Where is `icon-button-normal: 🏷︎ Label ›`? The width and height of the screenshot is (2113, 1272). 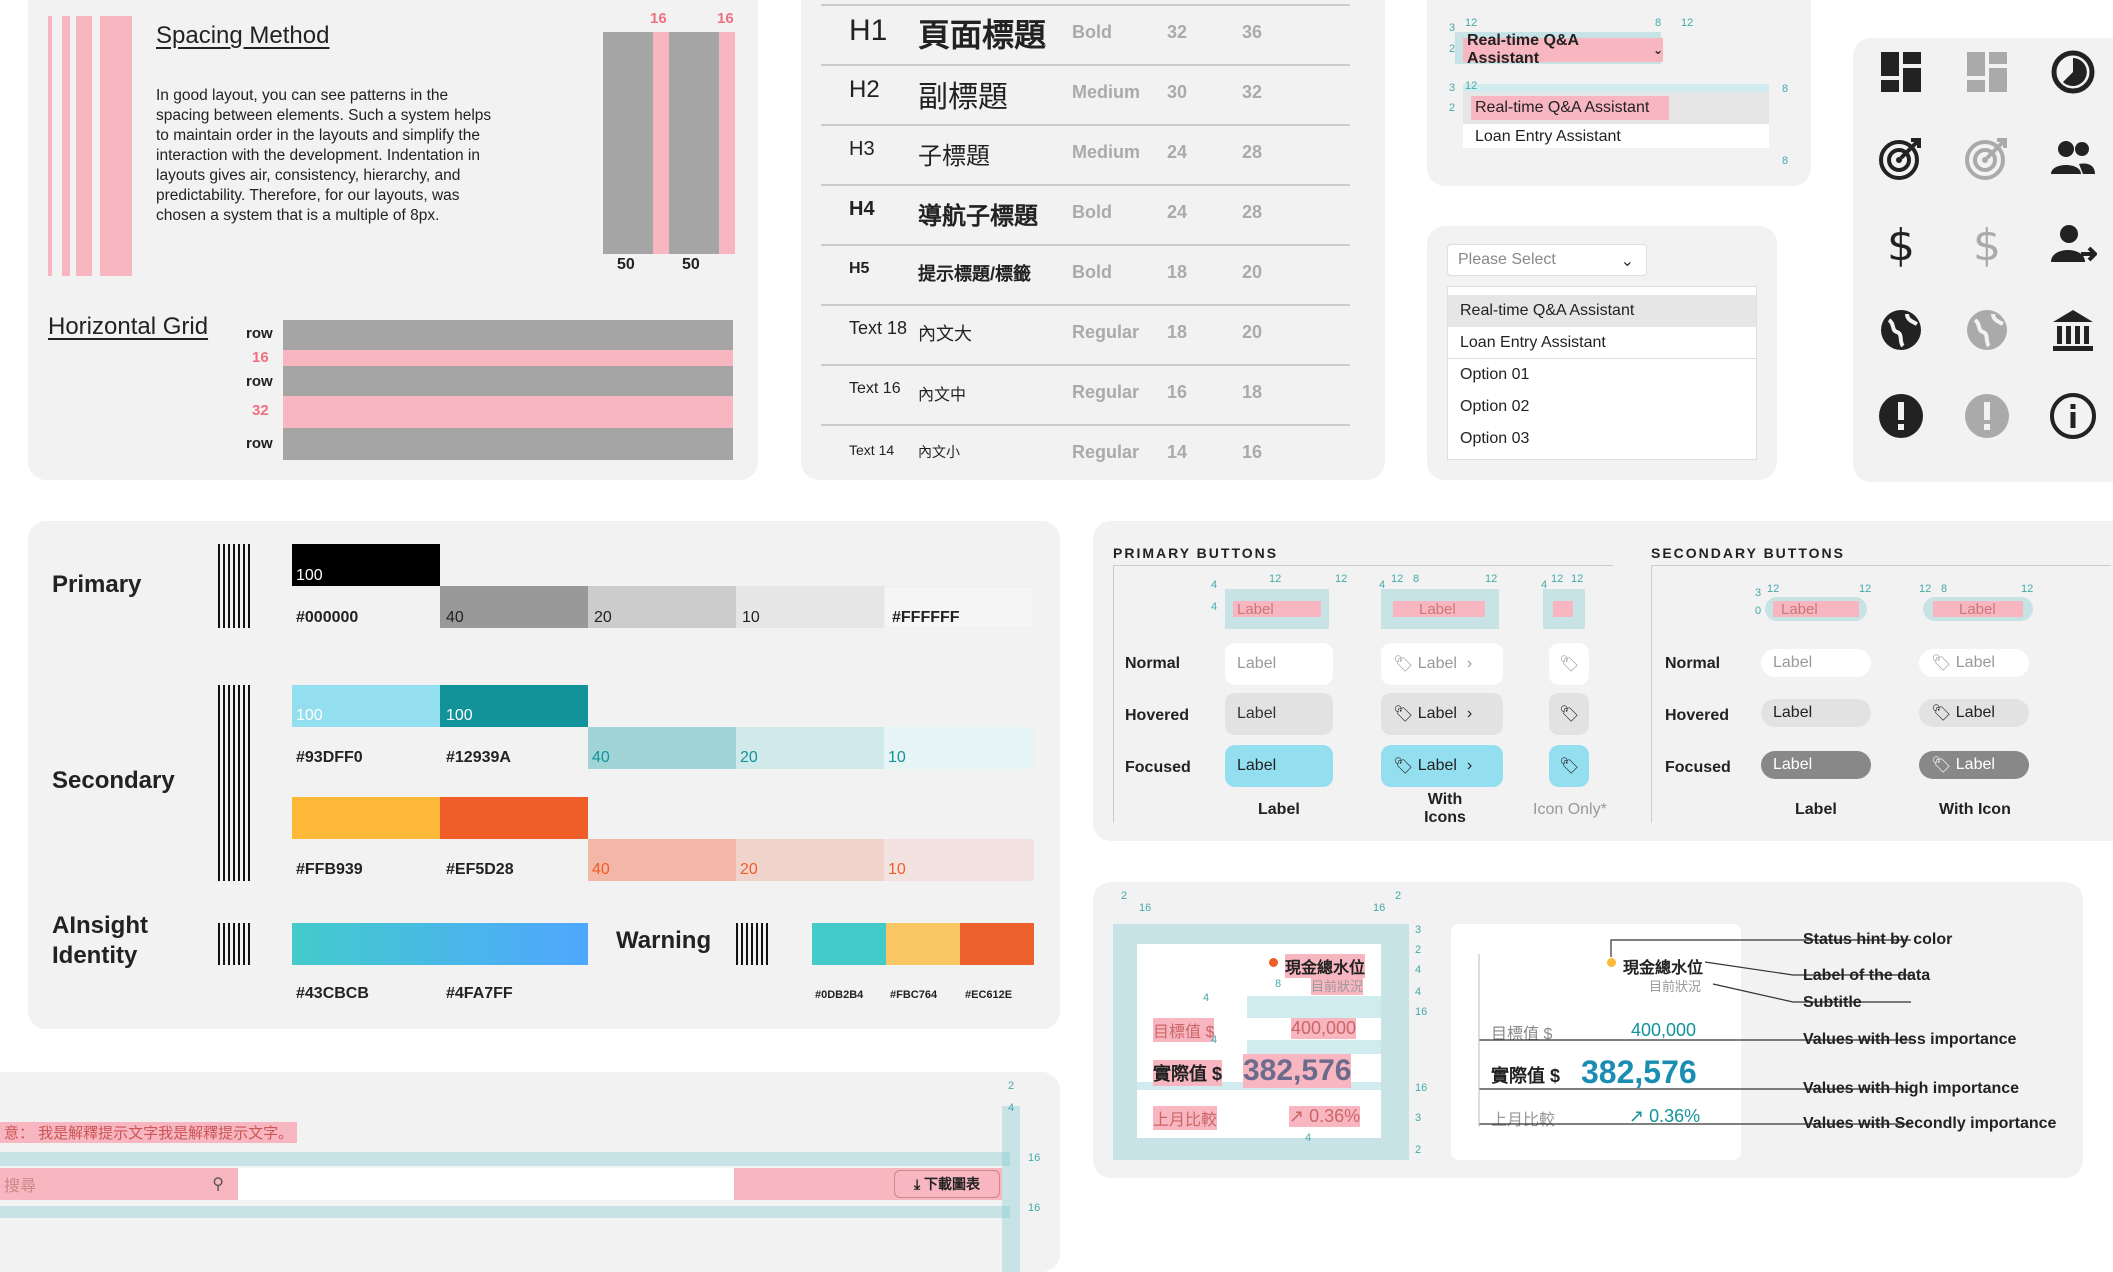
icon-button-normal: 🏷︎ Label › is located at coordinates (1442, 664).